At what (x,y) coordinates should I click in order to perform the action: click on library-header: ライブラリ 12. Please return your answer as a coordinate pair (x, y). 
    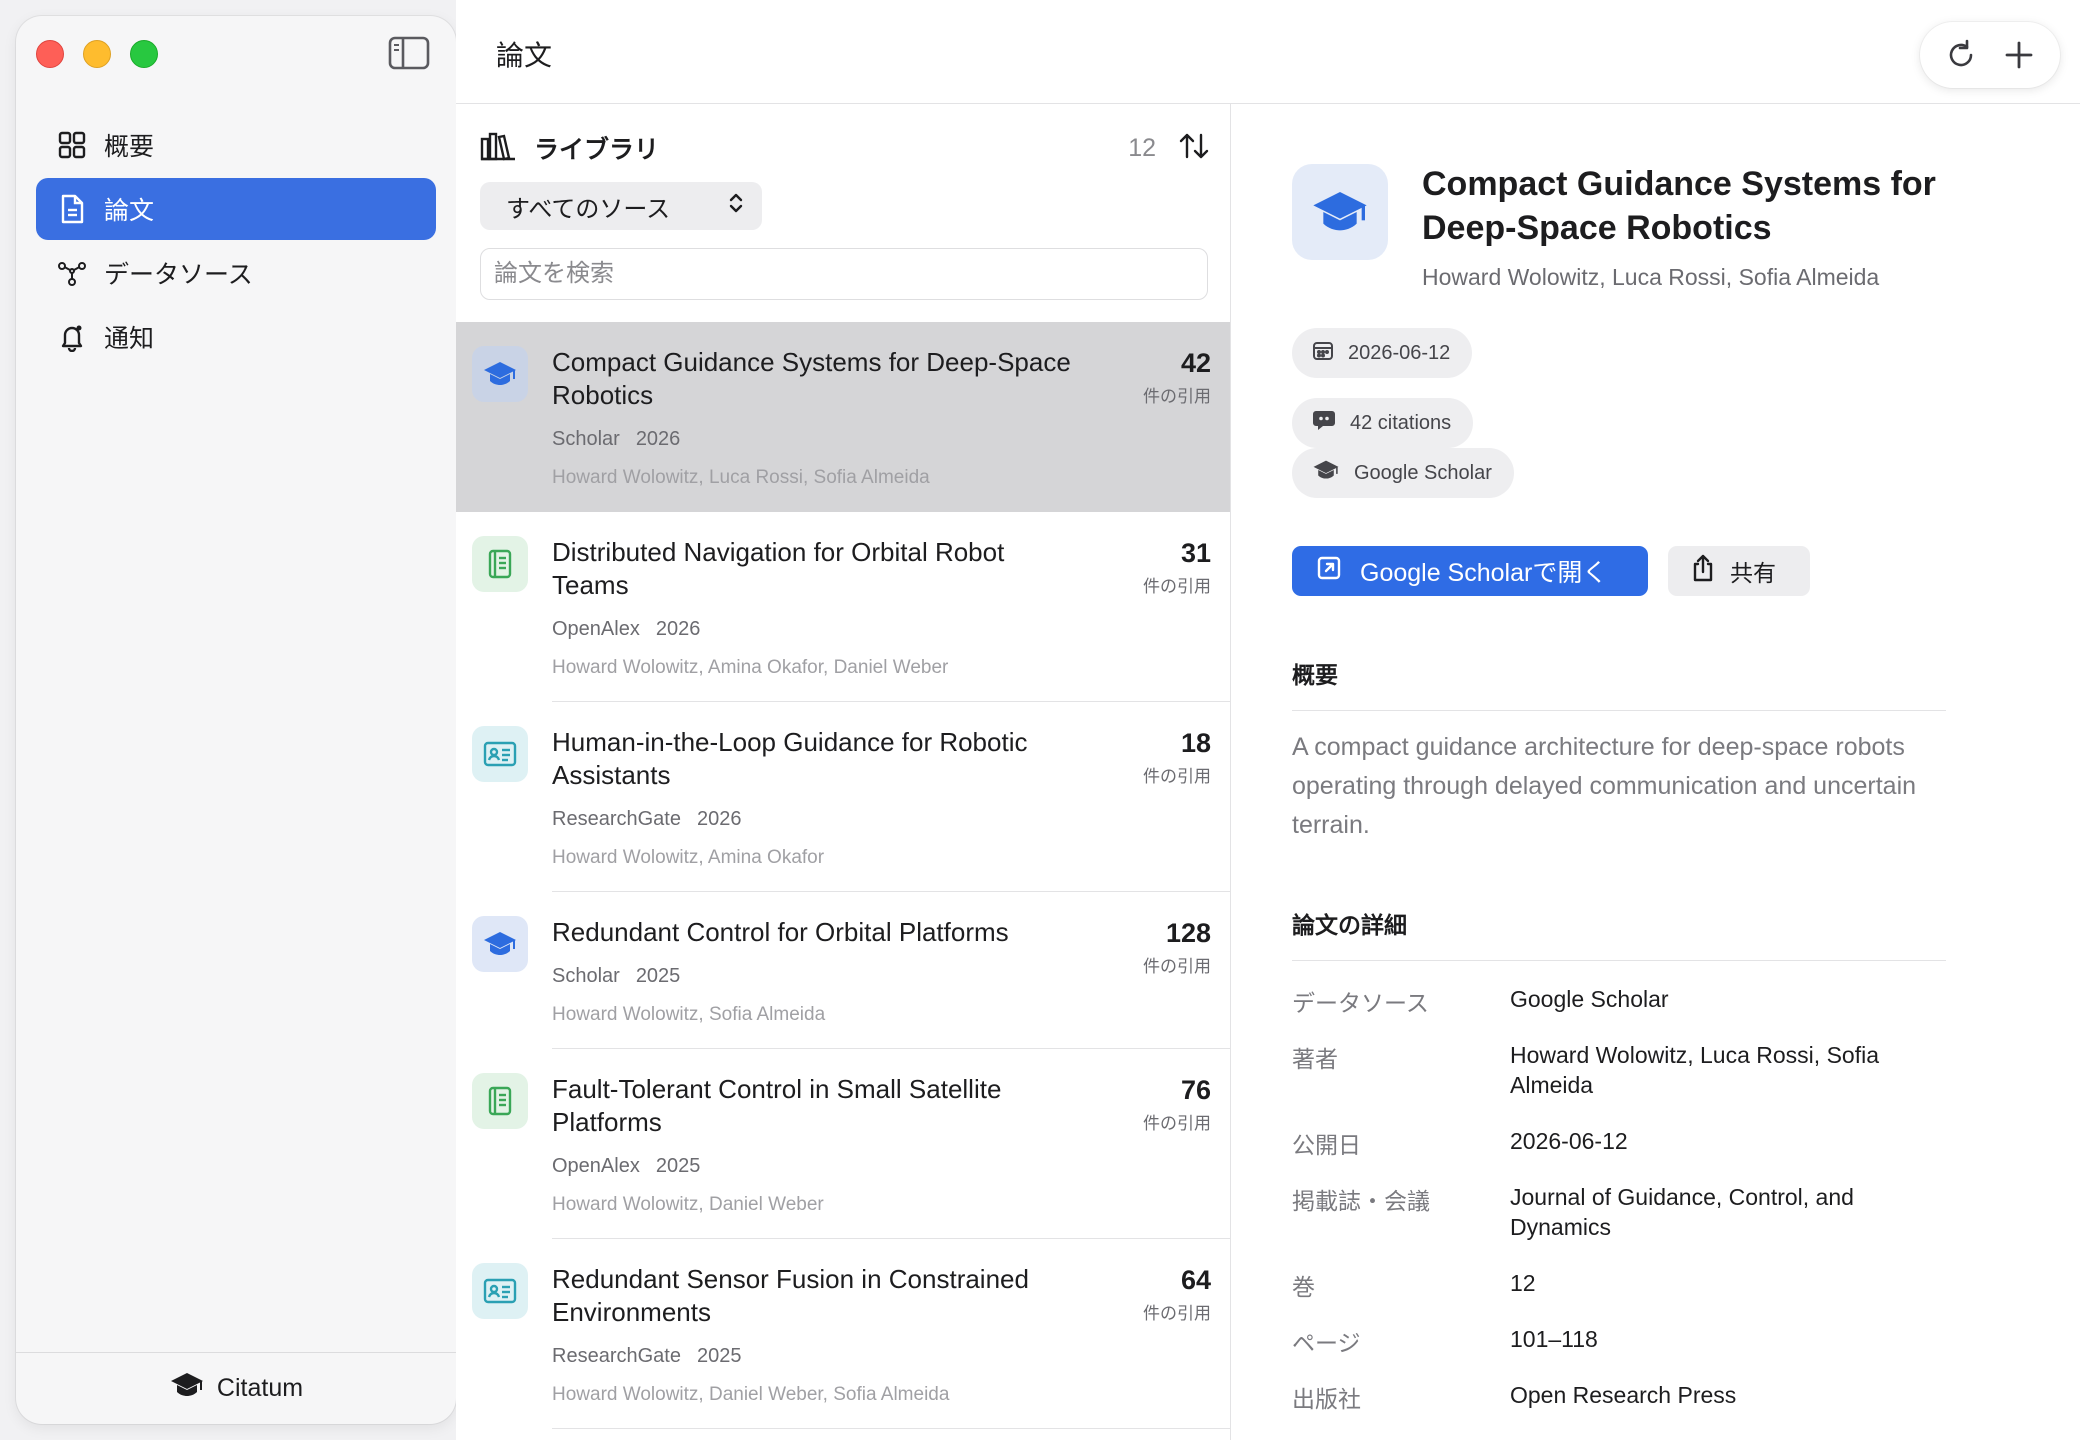
    Looking at the image, I should click on (845, 148).